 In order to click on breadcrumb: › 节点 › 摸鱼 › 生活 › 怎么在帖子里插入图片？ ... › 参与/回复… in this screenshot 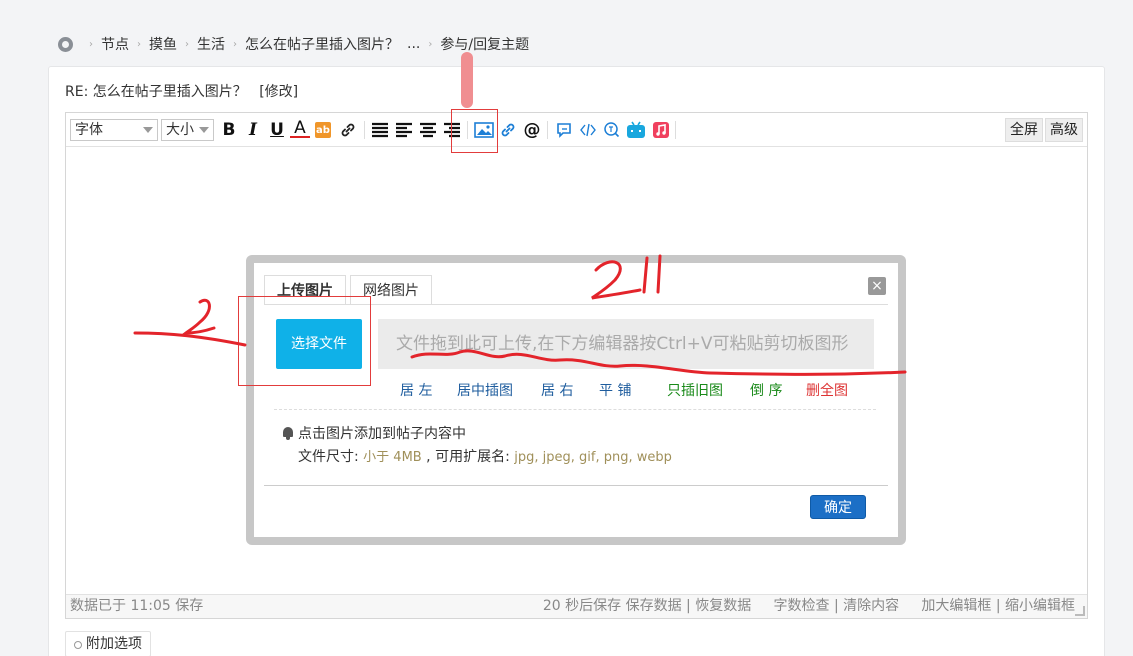, I will do `click(293, 44)`.